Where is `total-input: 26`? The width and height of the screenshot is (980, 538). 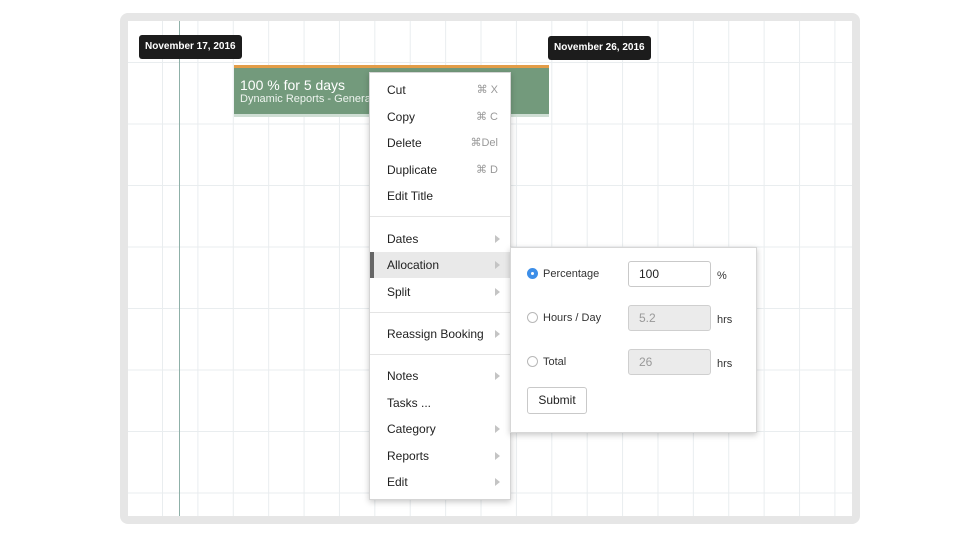 total-input: 26 is located at coordinates (669, 362).